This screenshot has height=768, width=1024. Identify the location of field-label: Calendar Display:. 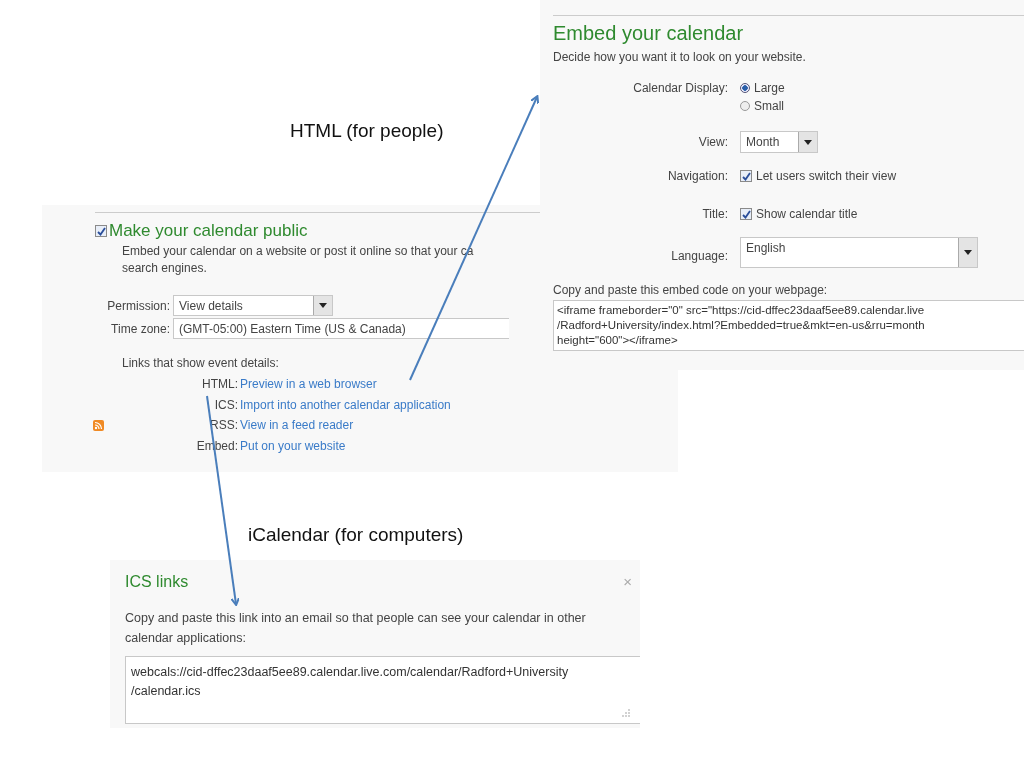
(680, 88).